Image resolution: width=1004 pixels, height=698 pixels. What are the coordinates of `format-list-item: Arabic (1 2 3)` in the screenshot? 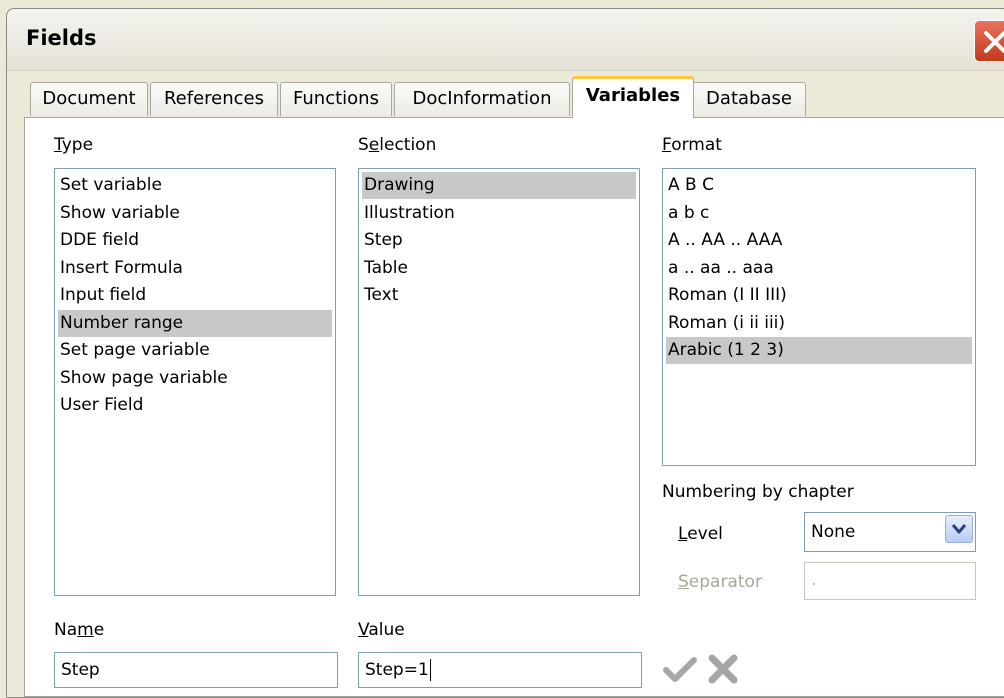 It's located at (819, 350).